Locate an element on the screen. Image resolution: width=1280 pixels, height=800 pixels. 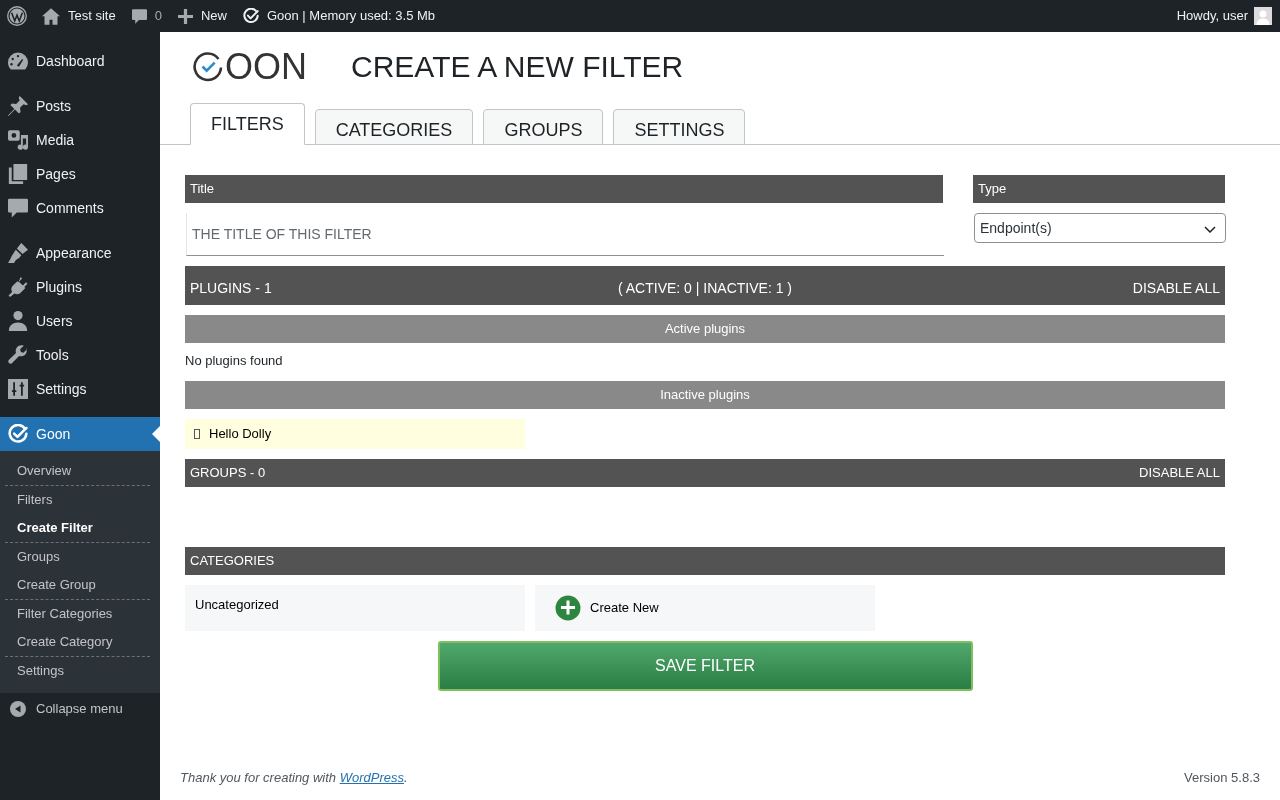
field-label-bar: Title is located at coordinates (564, 189).